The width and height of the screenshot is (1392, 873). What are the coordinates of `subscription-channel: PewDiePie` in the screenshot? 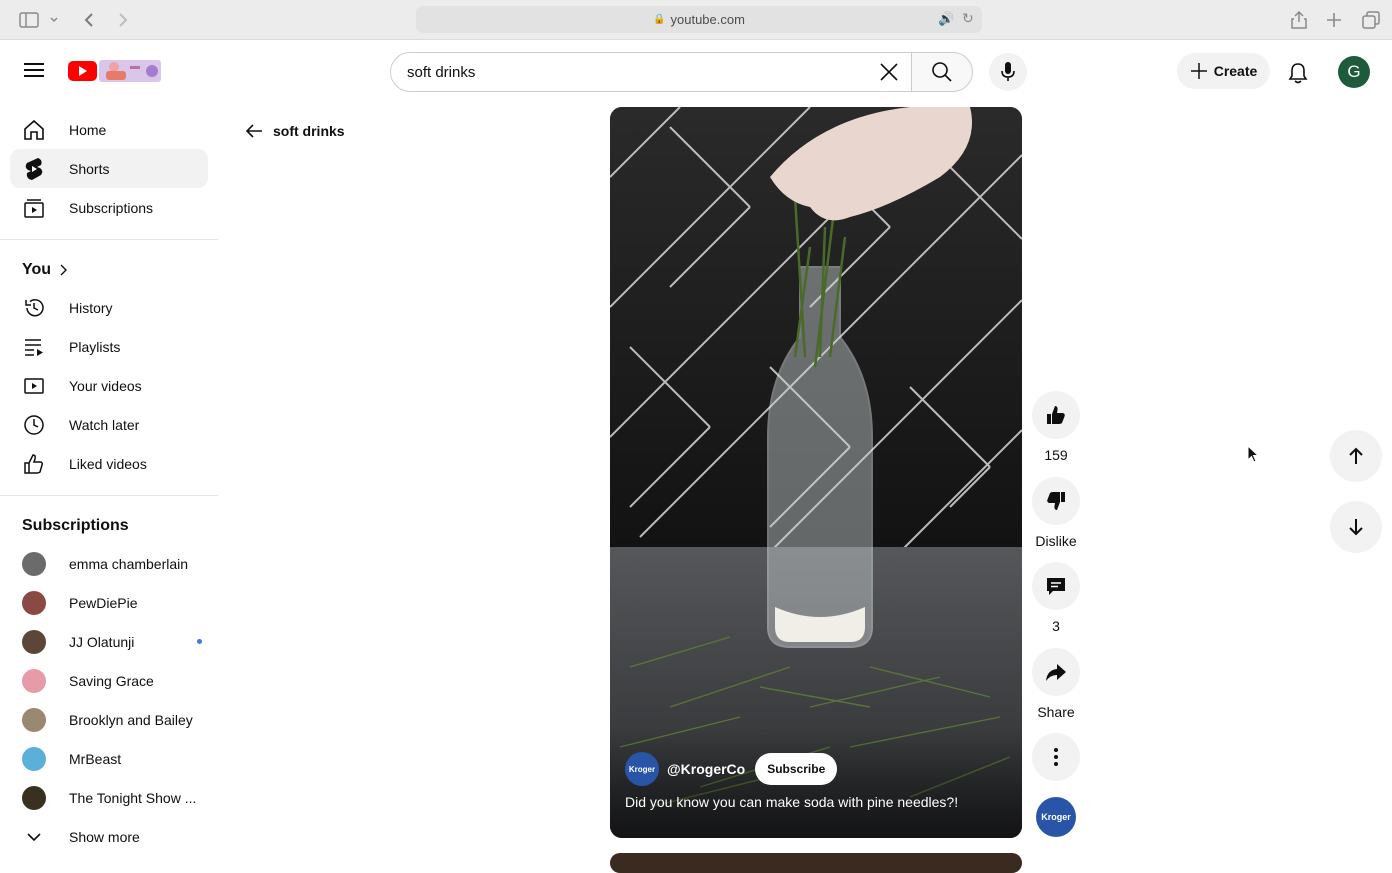 It's located at (109, 602).